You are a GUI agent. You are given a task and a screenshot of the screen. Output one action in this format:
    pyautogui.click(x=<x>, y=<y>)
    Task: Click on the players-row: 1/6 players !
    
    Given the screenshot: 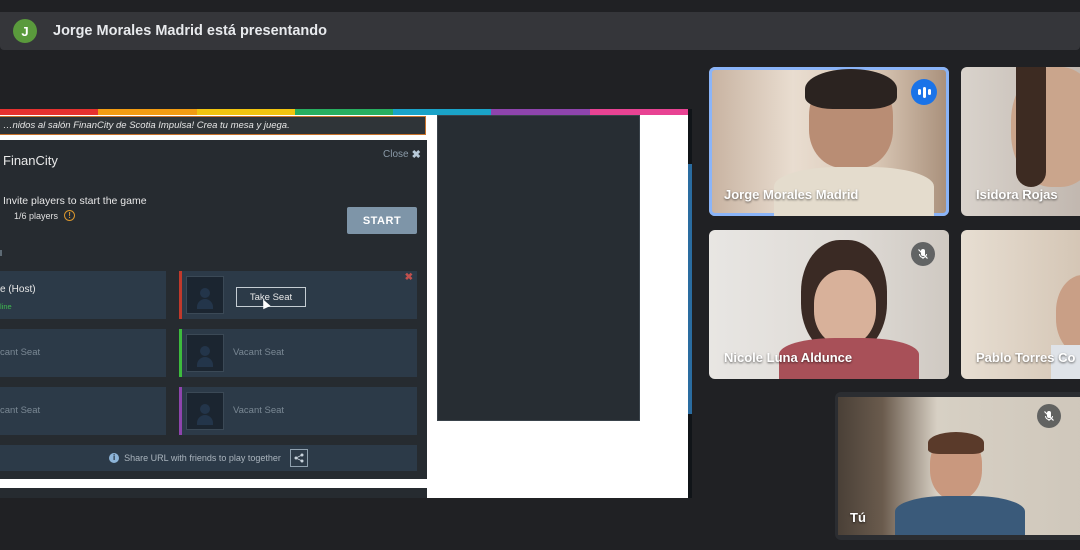 What is the action you would take?
    pyautogui.click(x=45, y=215)
    